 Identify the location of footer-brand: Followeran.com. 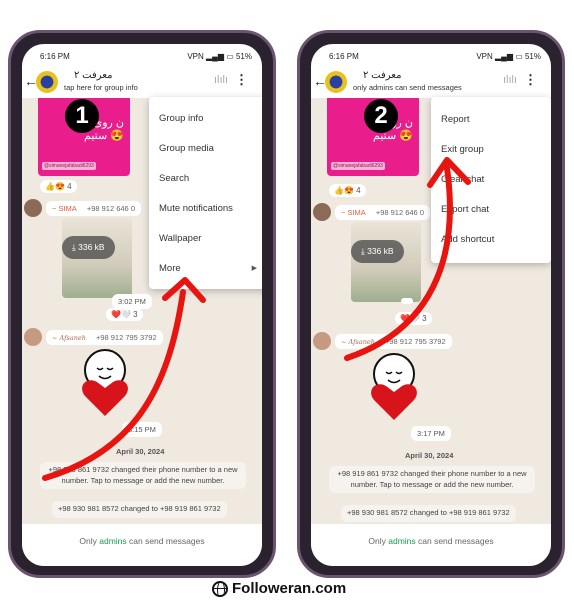
(279, 588).